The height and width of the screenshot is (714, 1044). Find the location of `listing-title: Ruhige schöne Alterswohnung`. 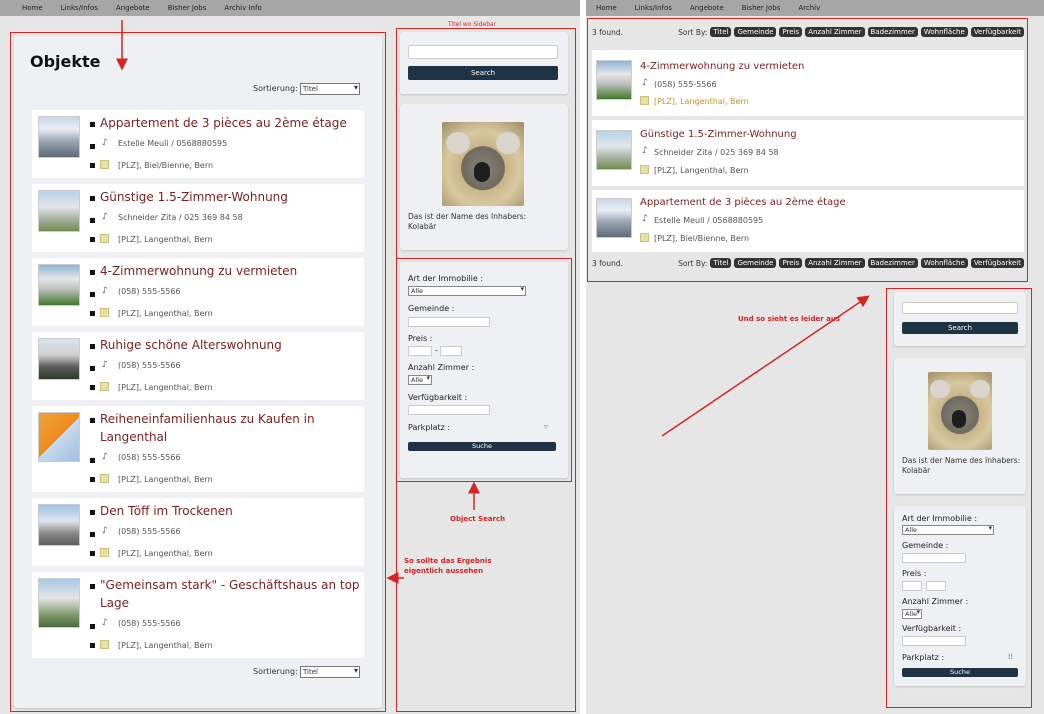

listing-title: Ruhige schöne Alterswohnung is located at coordinates (191, 345).